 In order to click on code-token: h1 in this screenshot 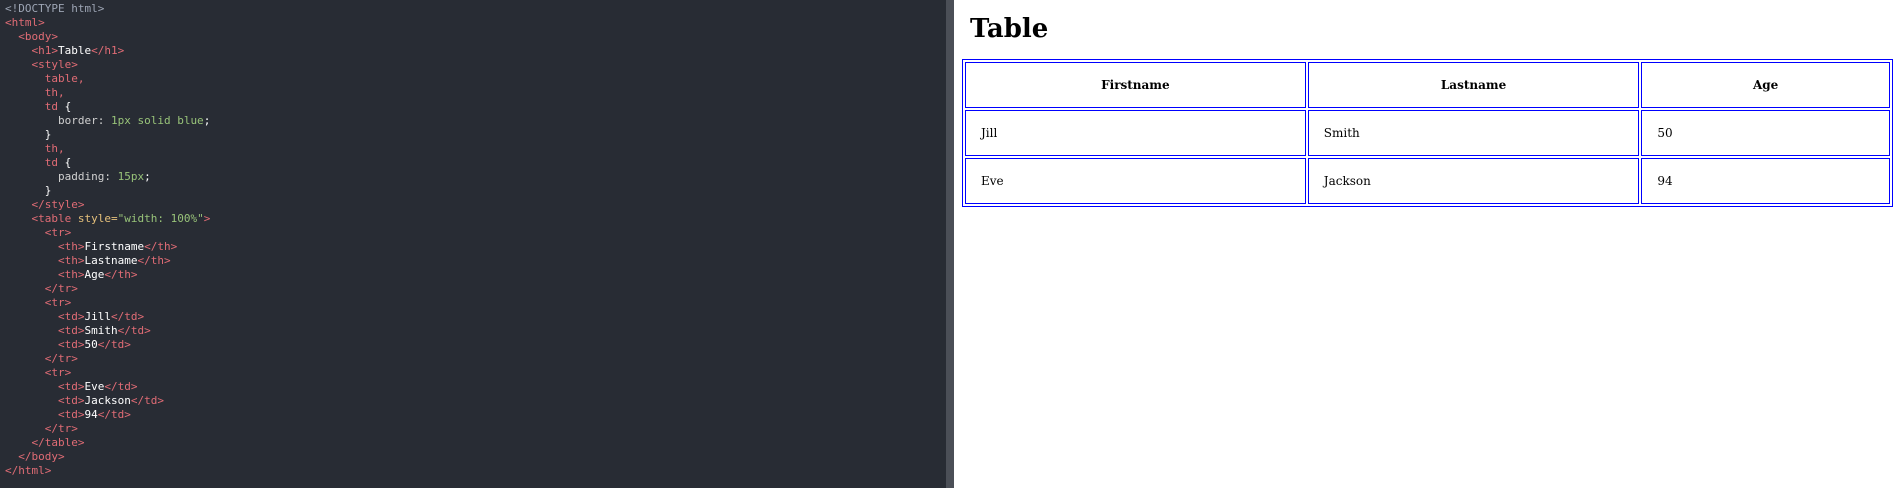, I will do `click(111, 50)`.